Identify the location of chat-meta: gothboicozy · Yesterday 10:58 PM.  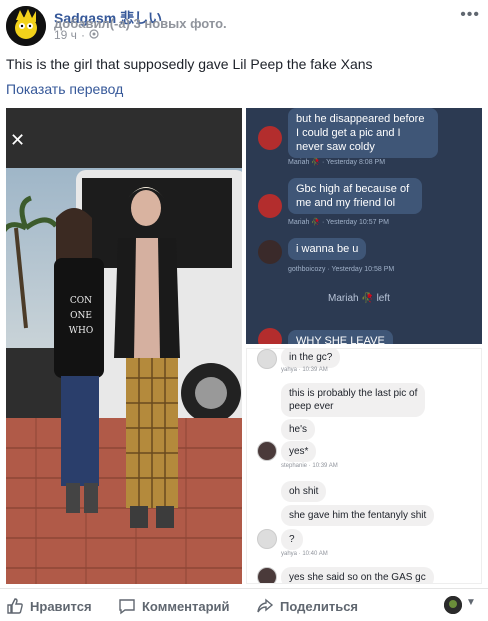
(341, 269).